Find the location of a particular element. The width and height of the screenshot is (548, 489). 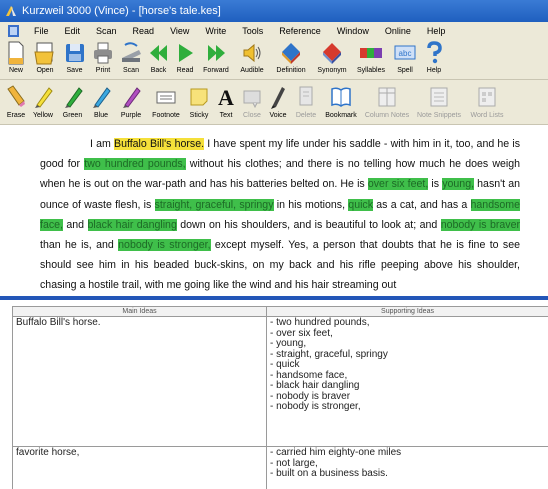

highlight-green: straight, graceful, springy is located at coordinates (214, 204).